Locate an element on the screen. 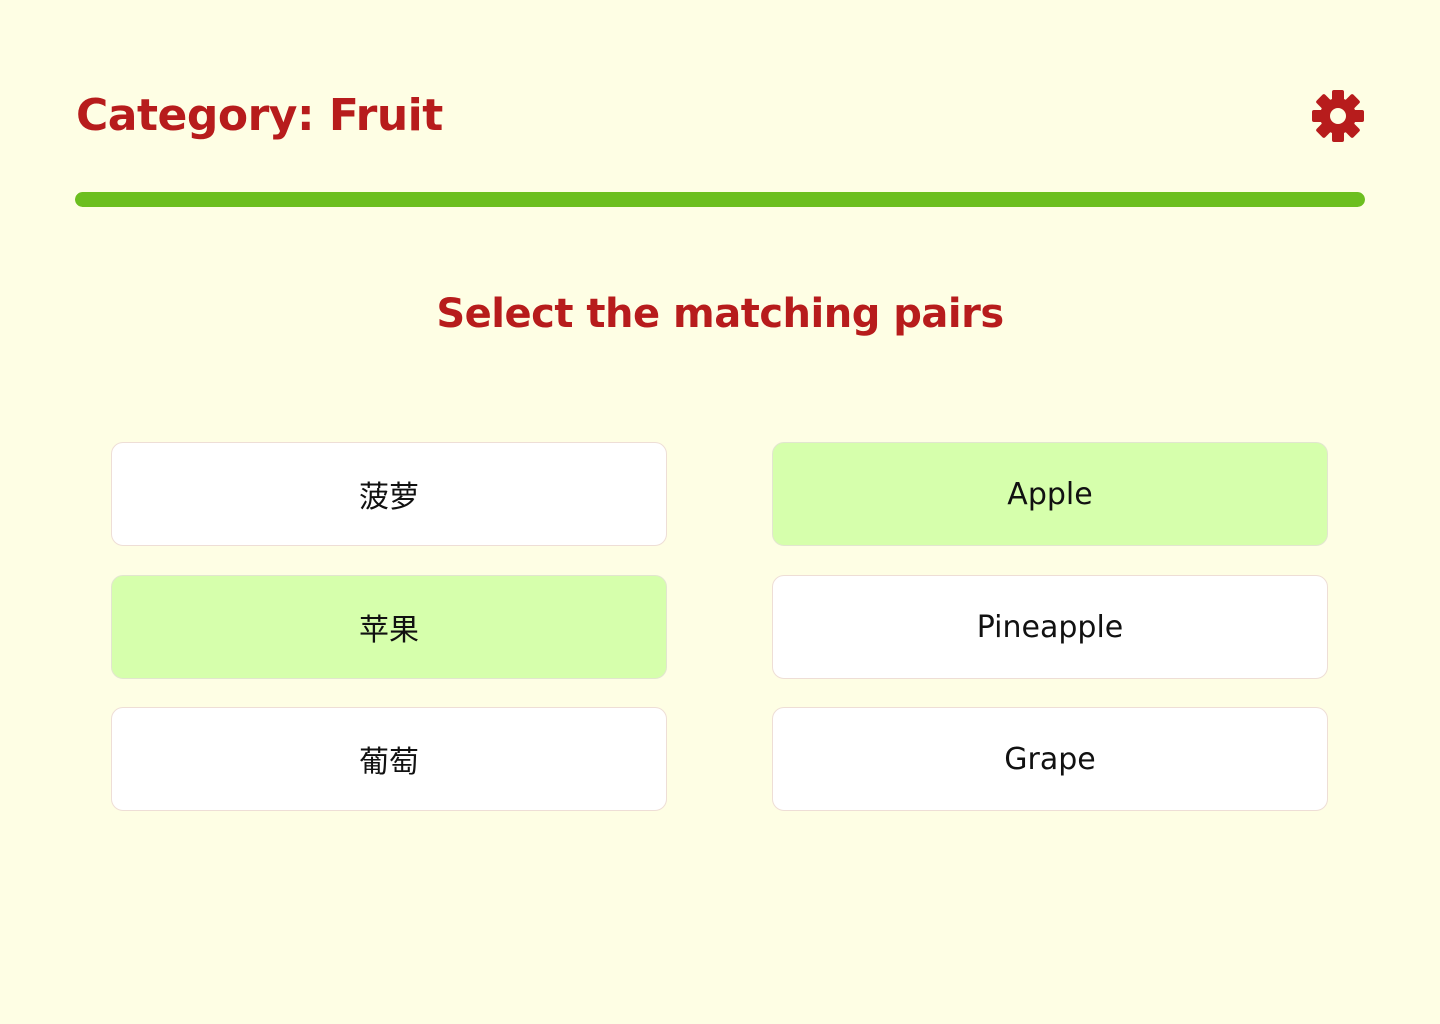  instruction-heading: Select the matching pairs is located at coordinates (720, 314).